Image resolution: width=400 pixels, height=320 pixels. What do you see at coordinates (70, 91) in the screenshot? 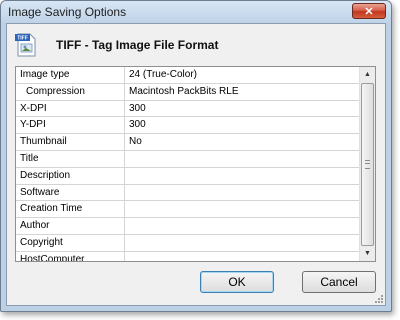
I see `property-label: Compression` at bounding box center [70, 91].